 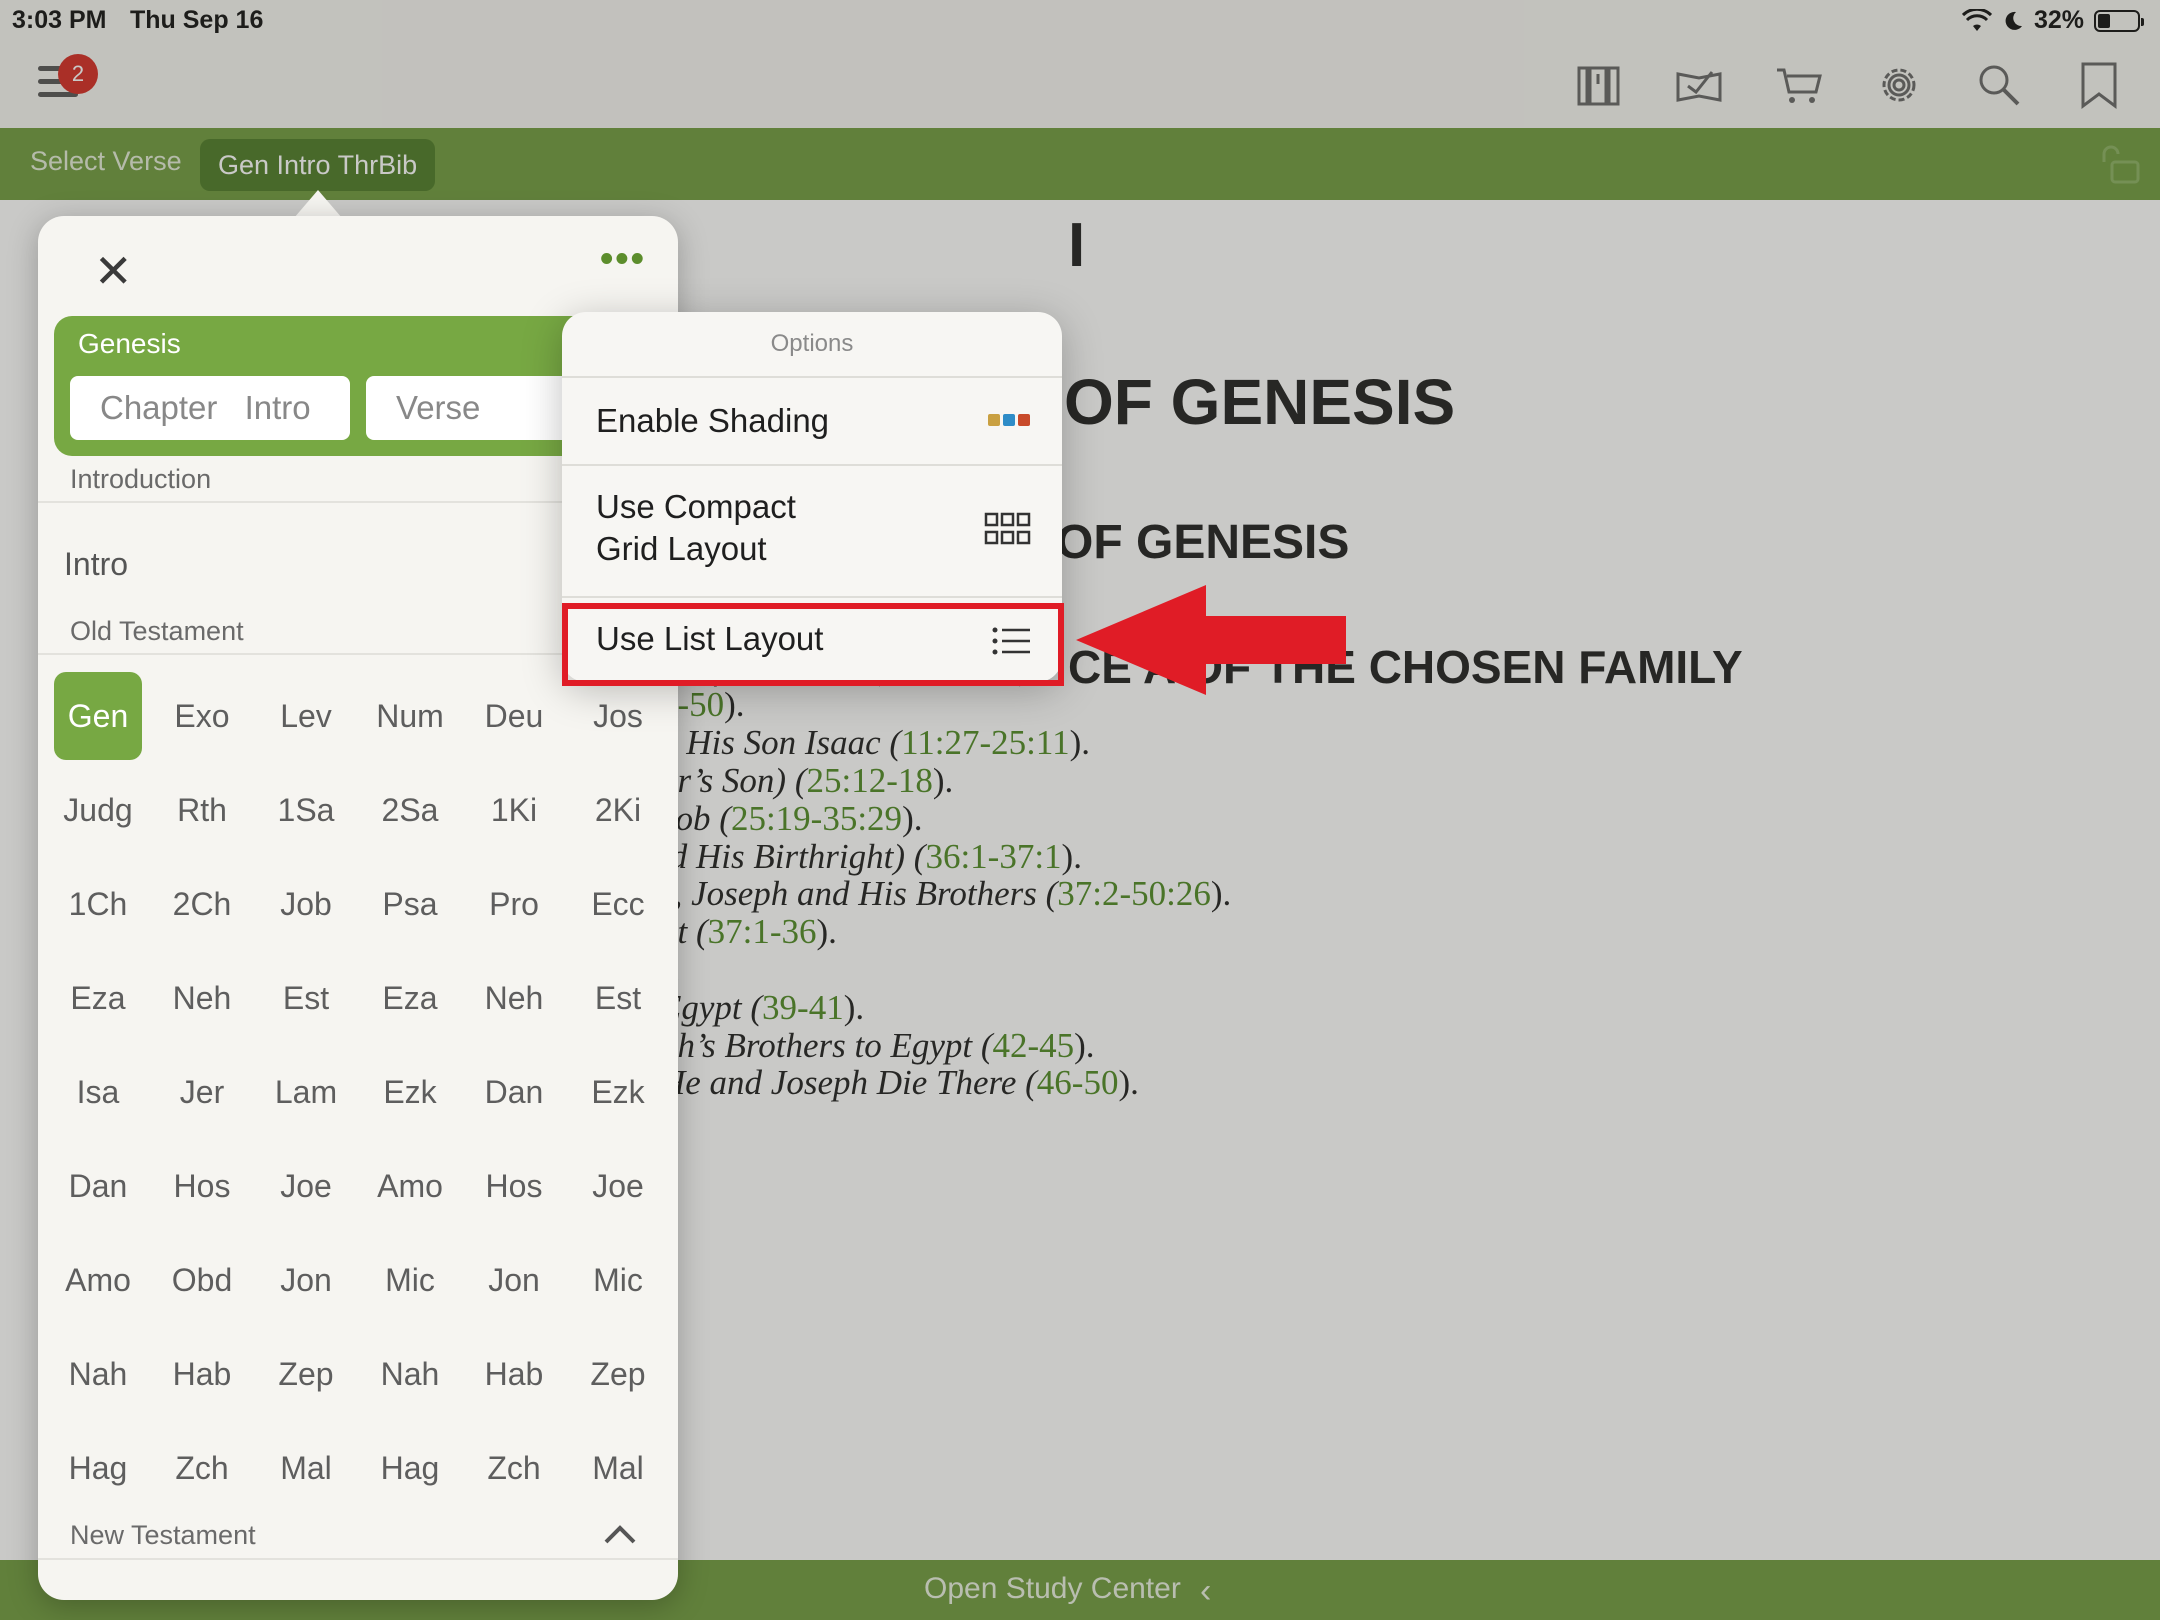 I want to click on scripture-reference-link: 37:1-36, so click(x=762, y=931).